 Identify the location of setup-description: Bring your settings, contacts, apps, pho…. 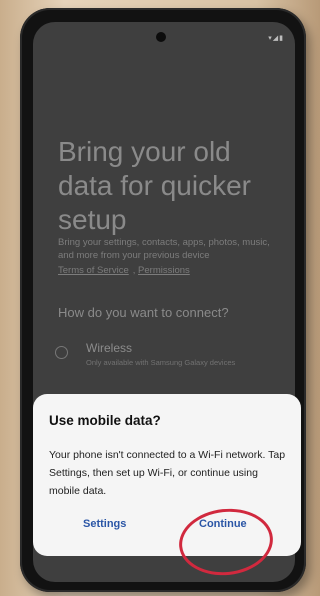
(164, 249).